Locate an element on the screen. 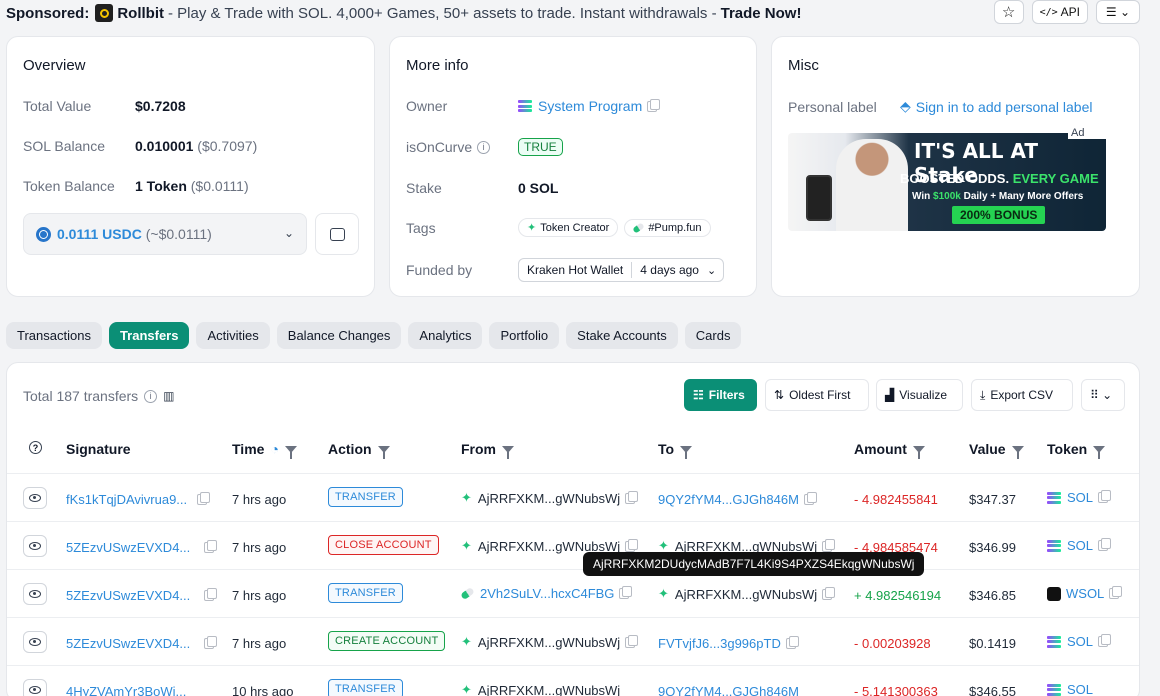 This screenshot has height=696, width=1160. sort-button: ⇅ Oldest First is located at coordinates (817, 395).